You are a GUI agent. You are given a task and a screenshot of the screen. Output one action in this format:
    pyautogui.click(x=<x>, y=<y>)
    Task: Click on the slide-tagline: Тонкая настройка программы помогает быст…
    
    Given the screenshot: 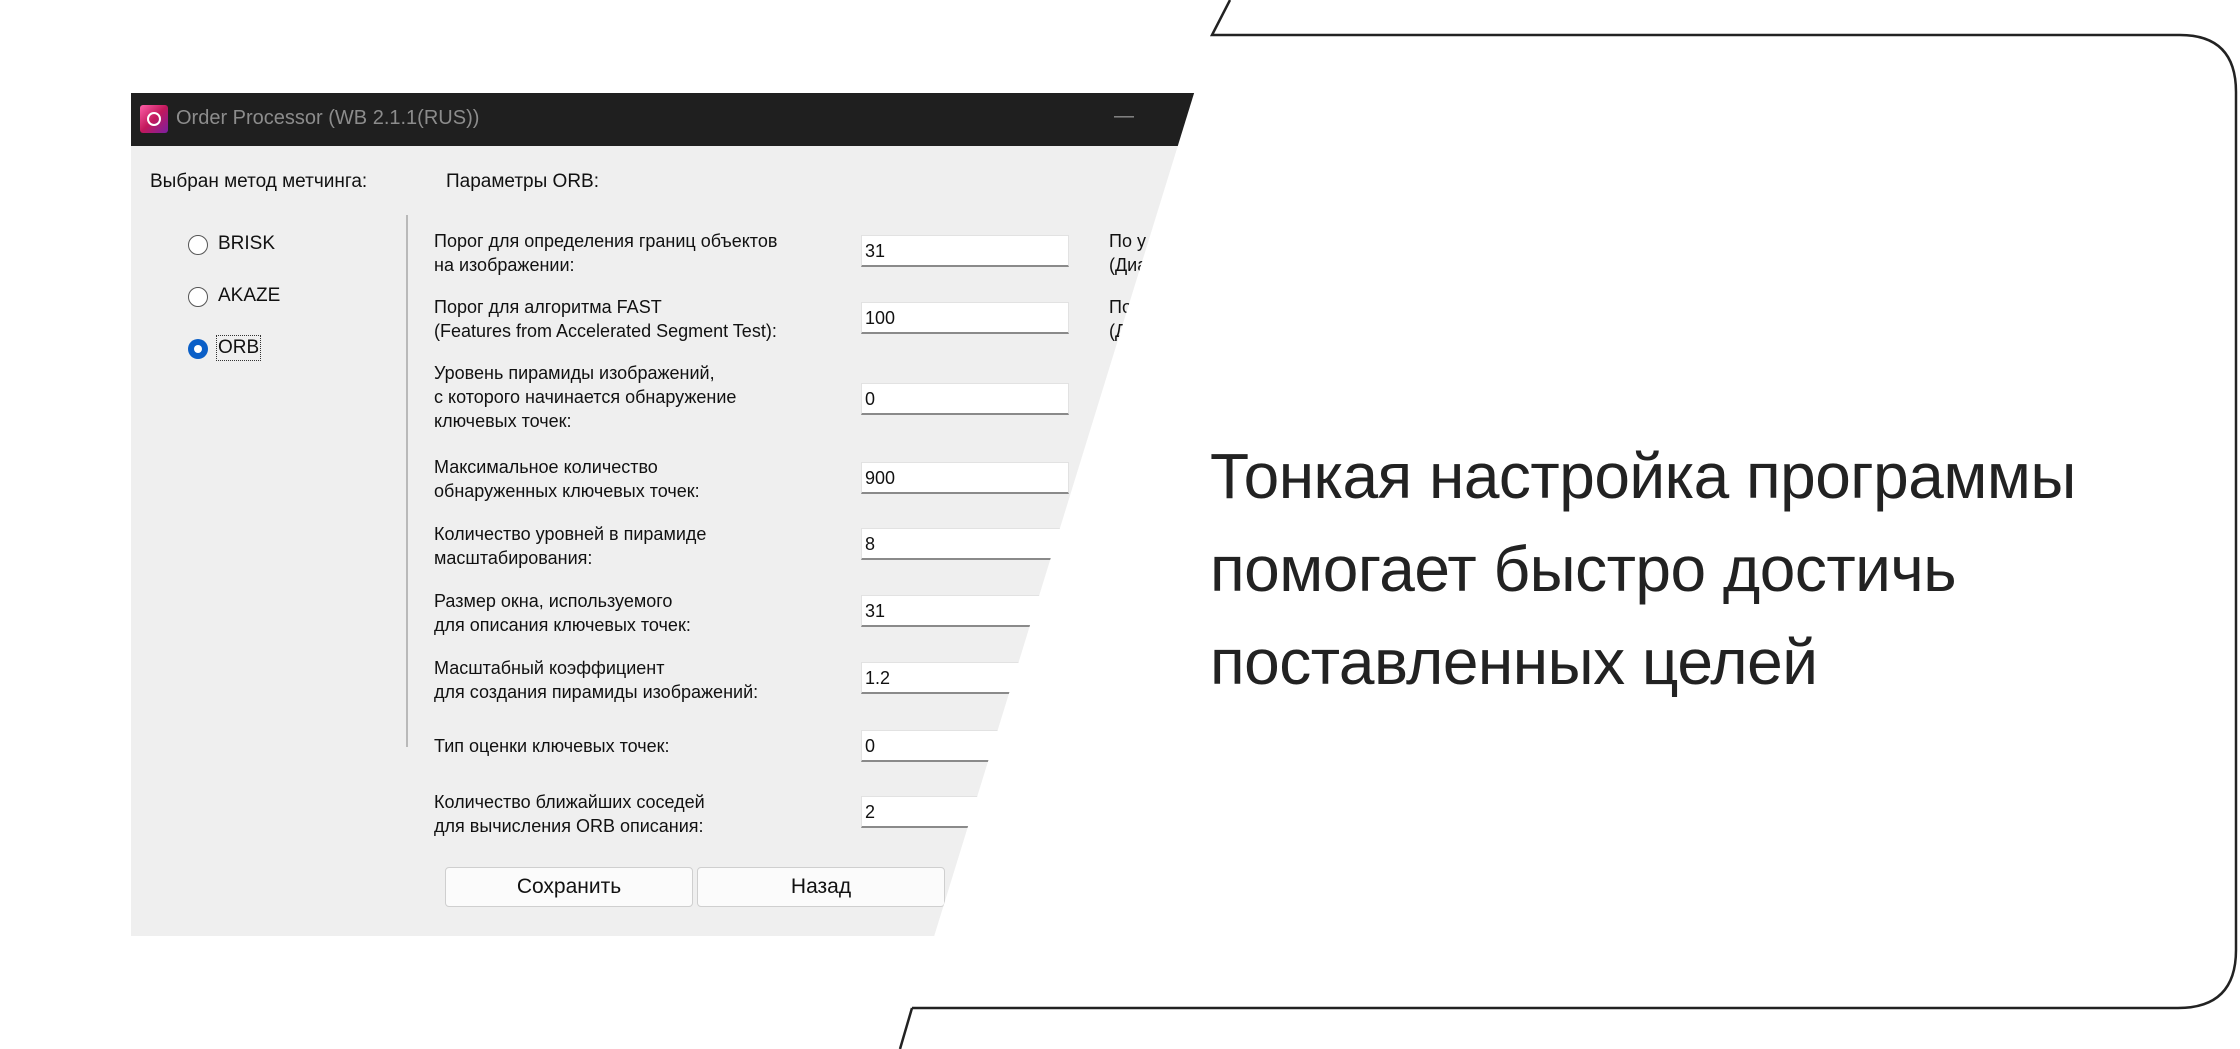 What is the action you would take?
    pyautogui.click(x=1700, y=569)
    